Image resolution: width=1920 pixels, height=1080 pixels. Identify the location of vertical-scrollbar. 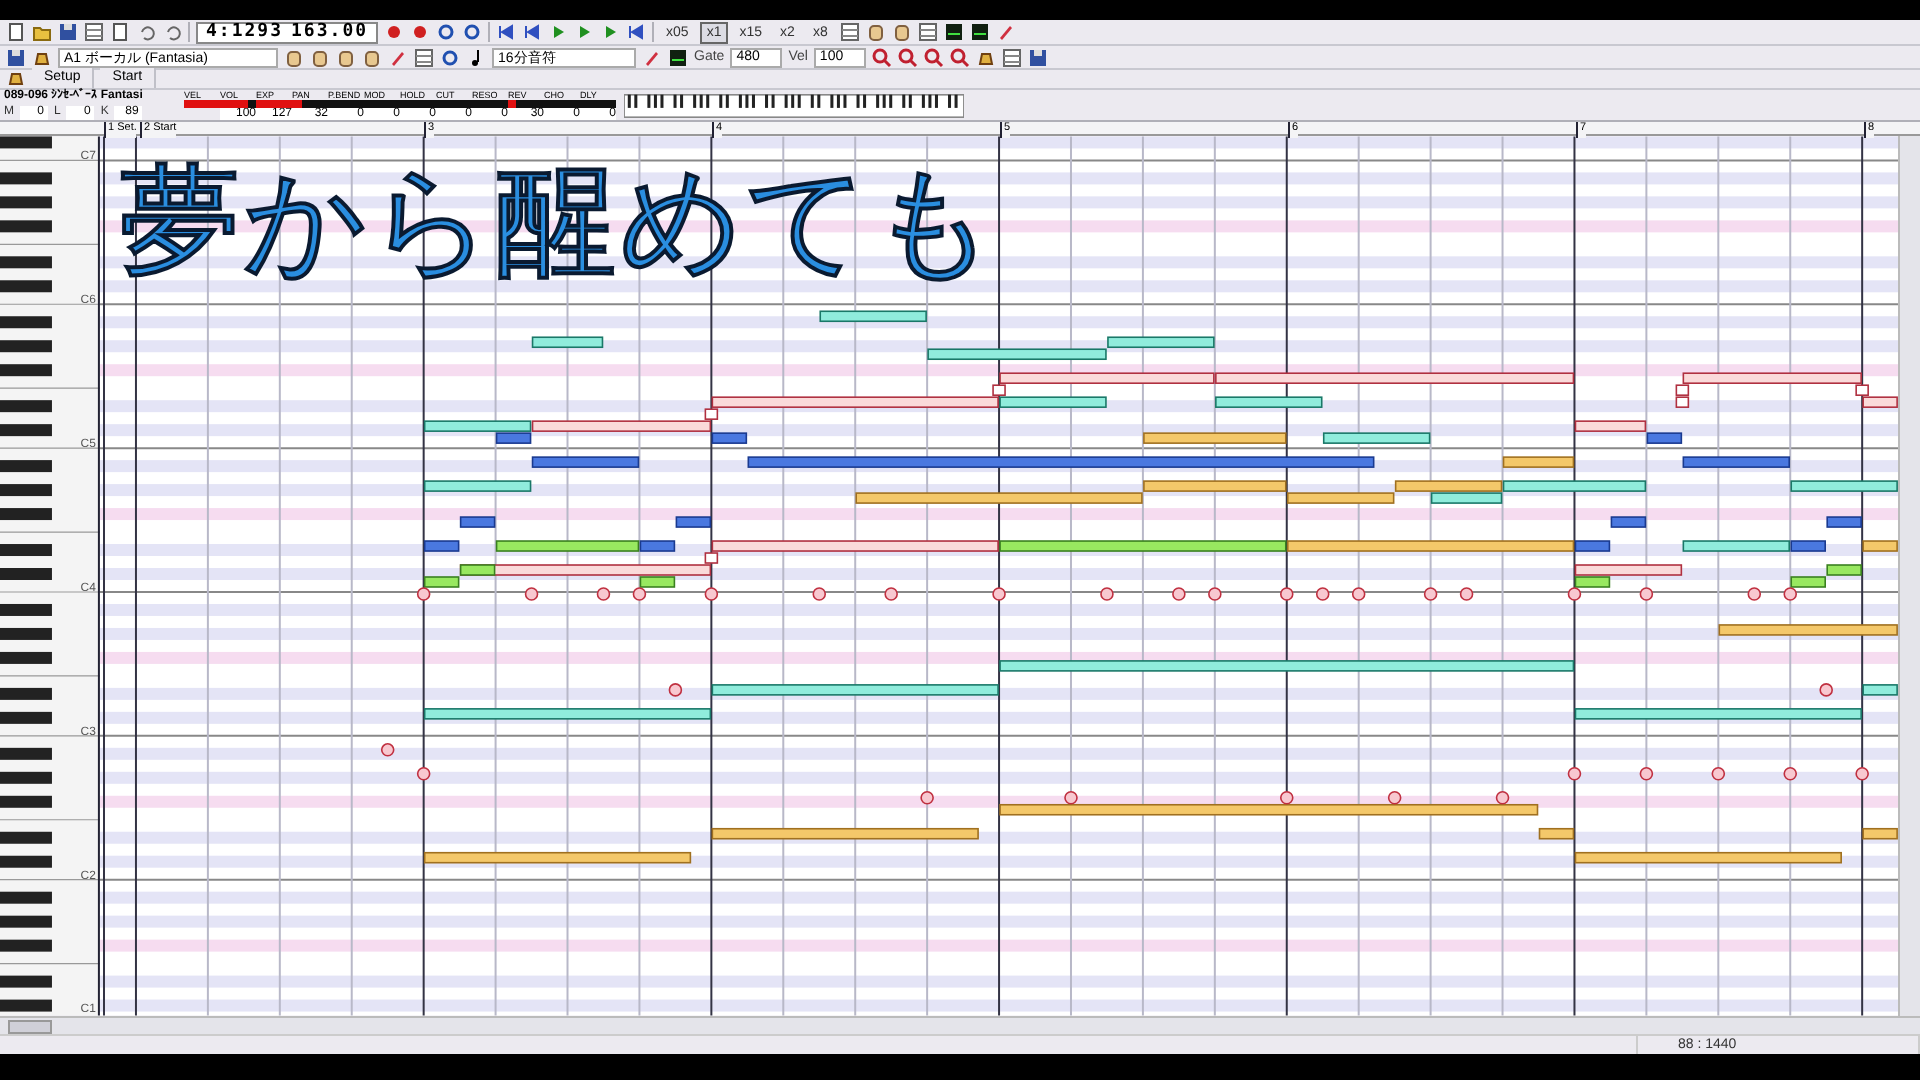
(1909, 576).